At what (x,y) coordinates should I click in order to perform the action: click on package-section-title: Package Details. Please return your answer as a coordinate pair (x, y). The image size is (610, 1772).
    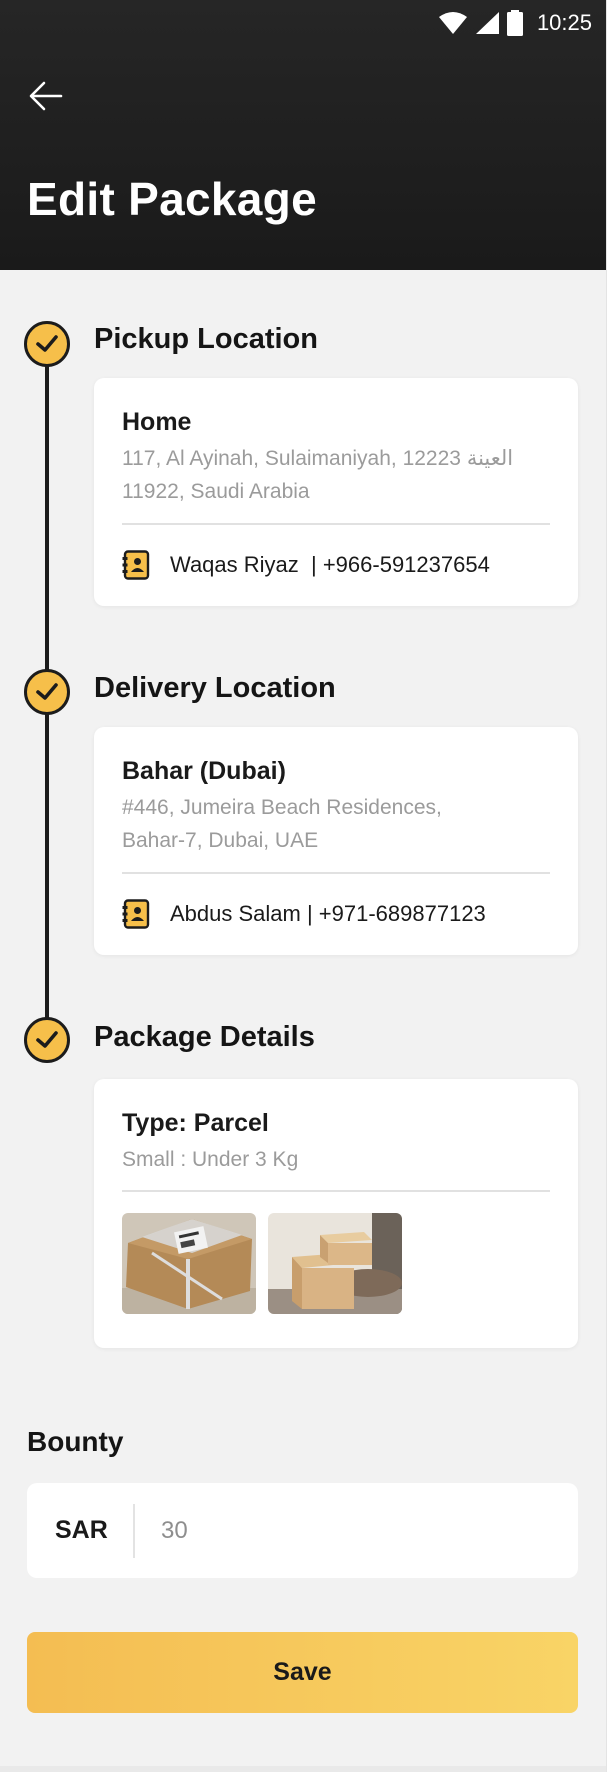
    Looking at the image, I should click on (204, 1037).